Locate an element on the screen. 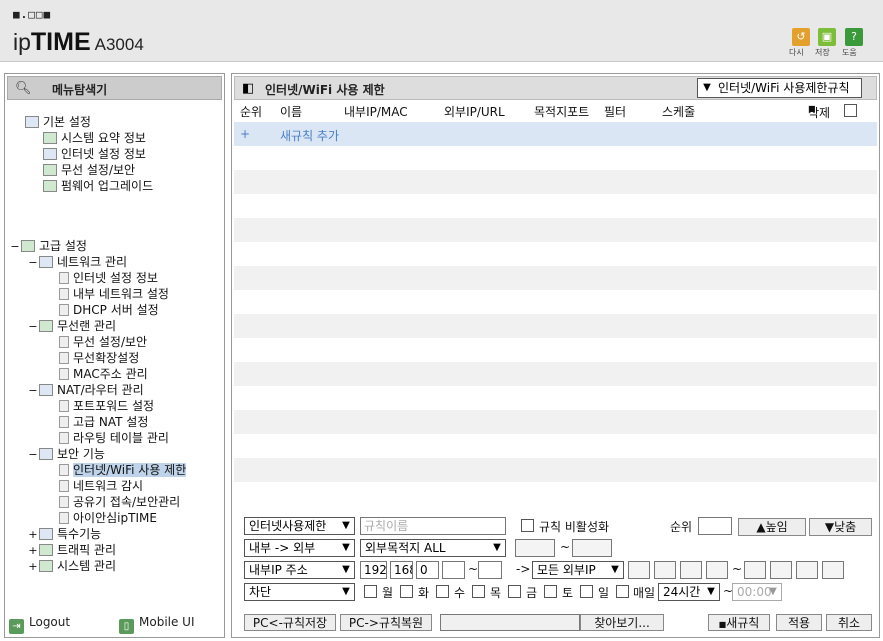 This screenshot has width=883, height=641. ip-octet-4-end is located at coordinates (490, 570).